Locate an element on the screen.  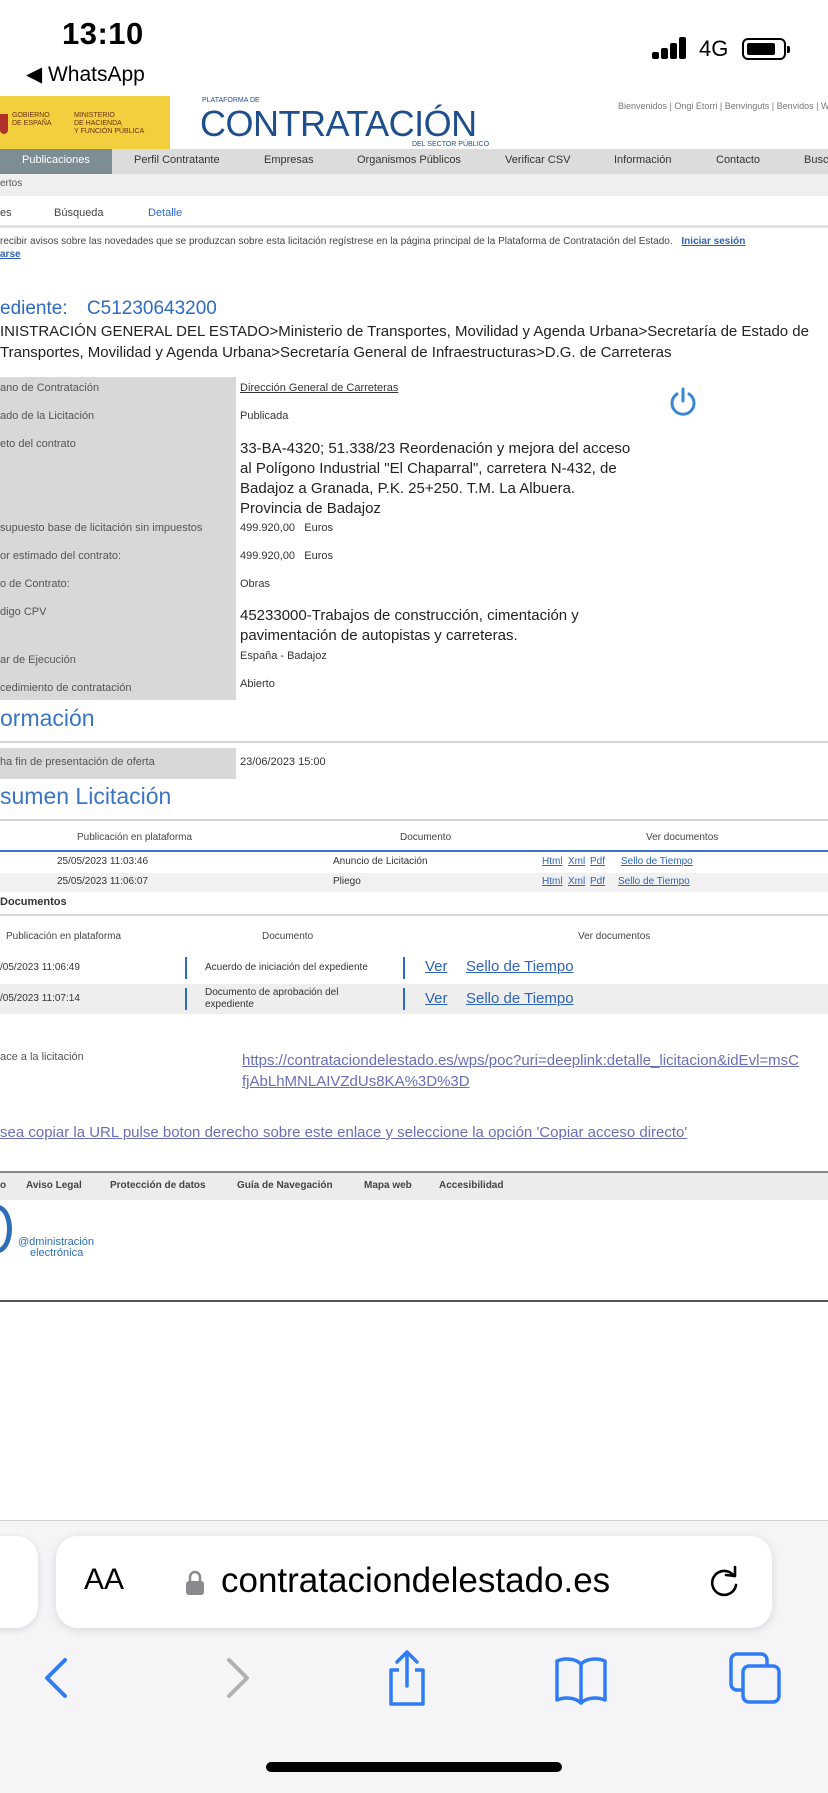
resumen-title: sumen Licitación is located at coordinates (86, 796).